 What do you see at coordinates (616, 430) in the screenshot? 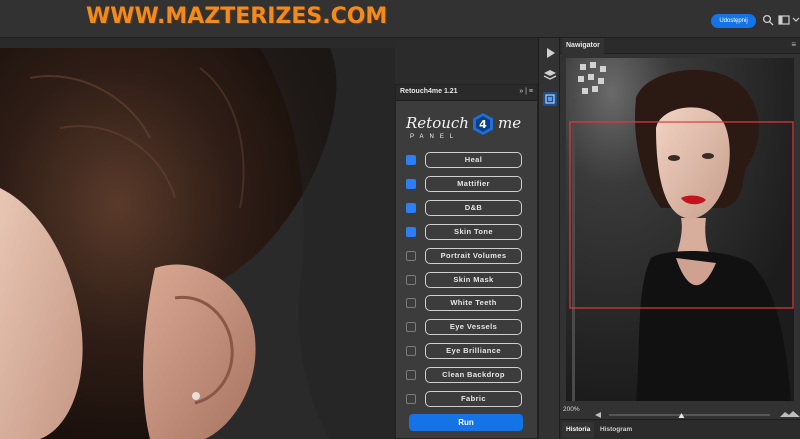
I see `tab-histogram: Histogram` at bounding box center [616, 430].